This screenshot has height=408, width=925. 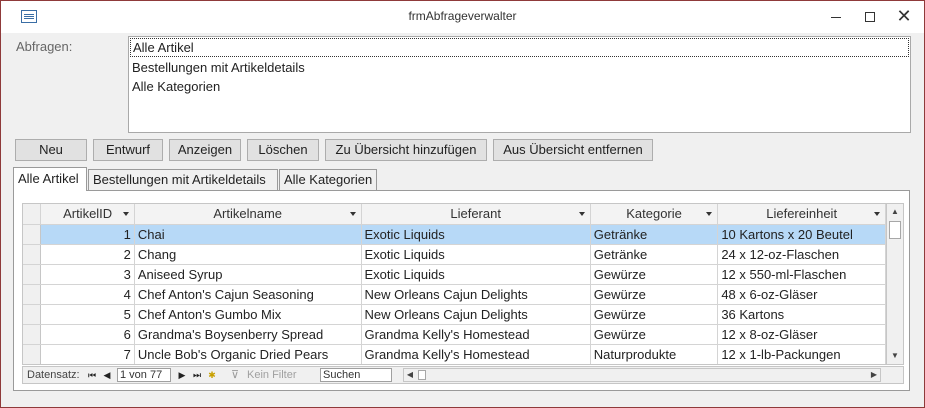 What do you see at coordinates (87, 314) in the screenshot?
I see `cell-artikelid: 5` at bounding box center [87, 314].